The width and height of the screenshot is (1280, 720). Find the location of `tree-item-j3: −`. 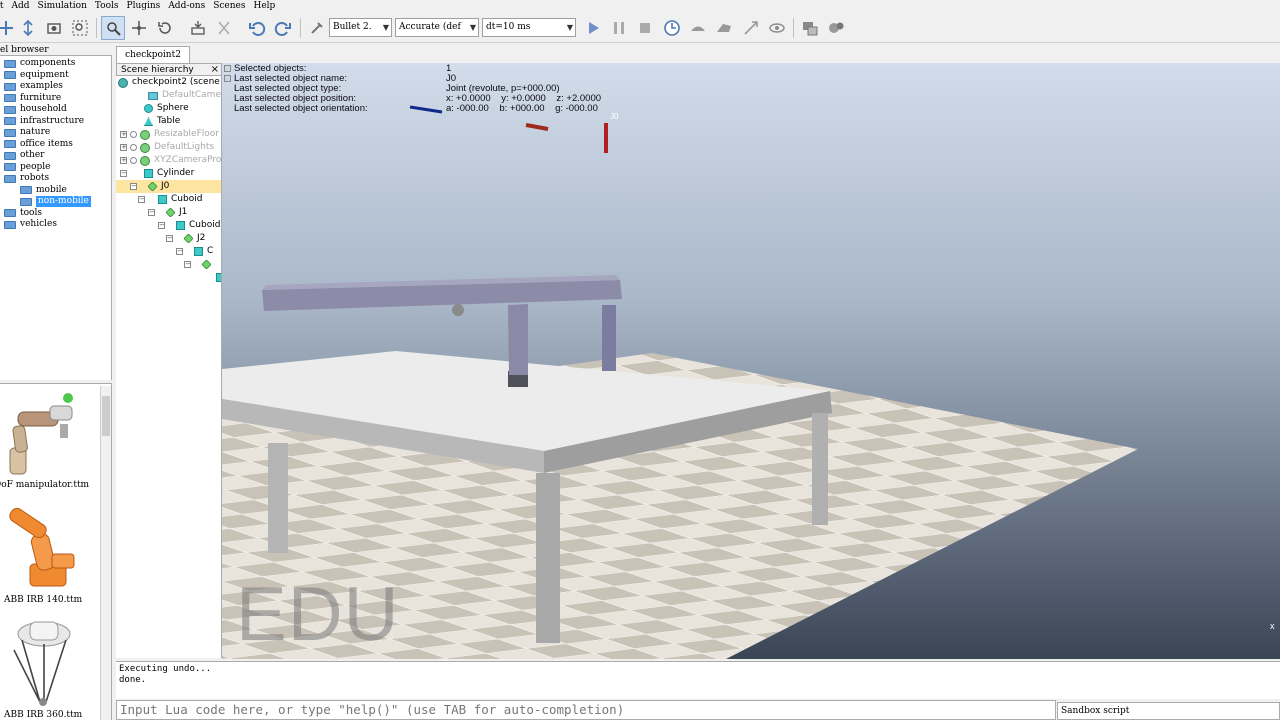

tree-item-j3: − is located at coordinates (199, 264).